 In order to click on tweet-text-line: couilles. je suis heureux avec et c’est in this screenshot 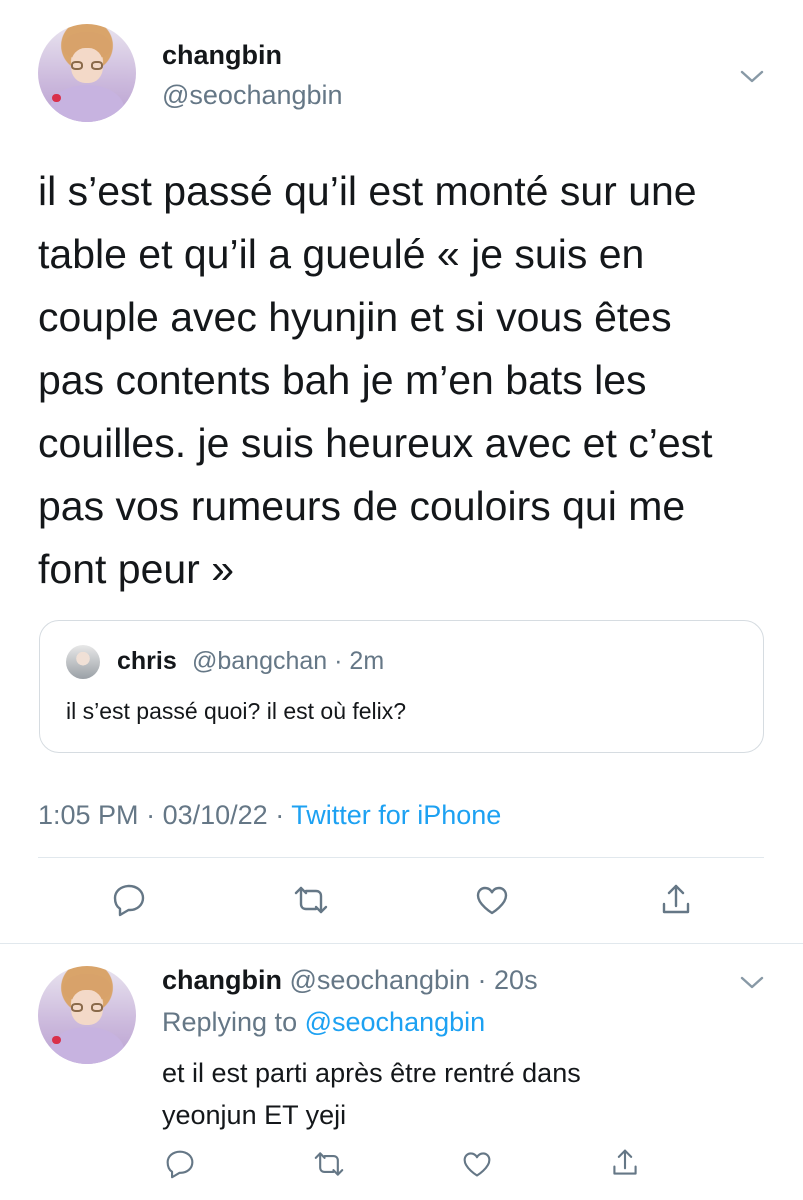, I will do `click(375, 443)`.